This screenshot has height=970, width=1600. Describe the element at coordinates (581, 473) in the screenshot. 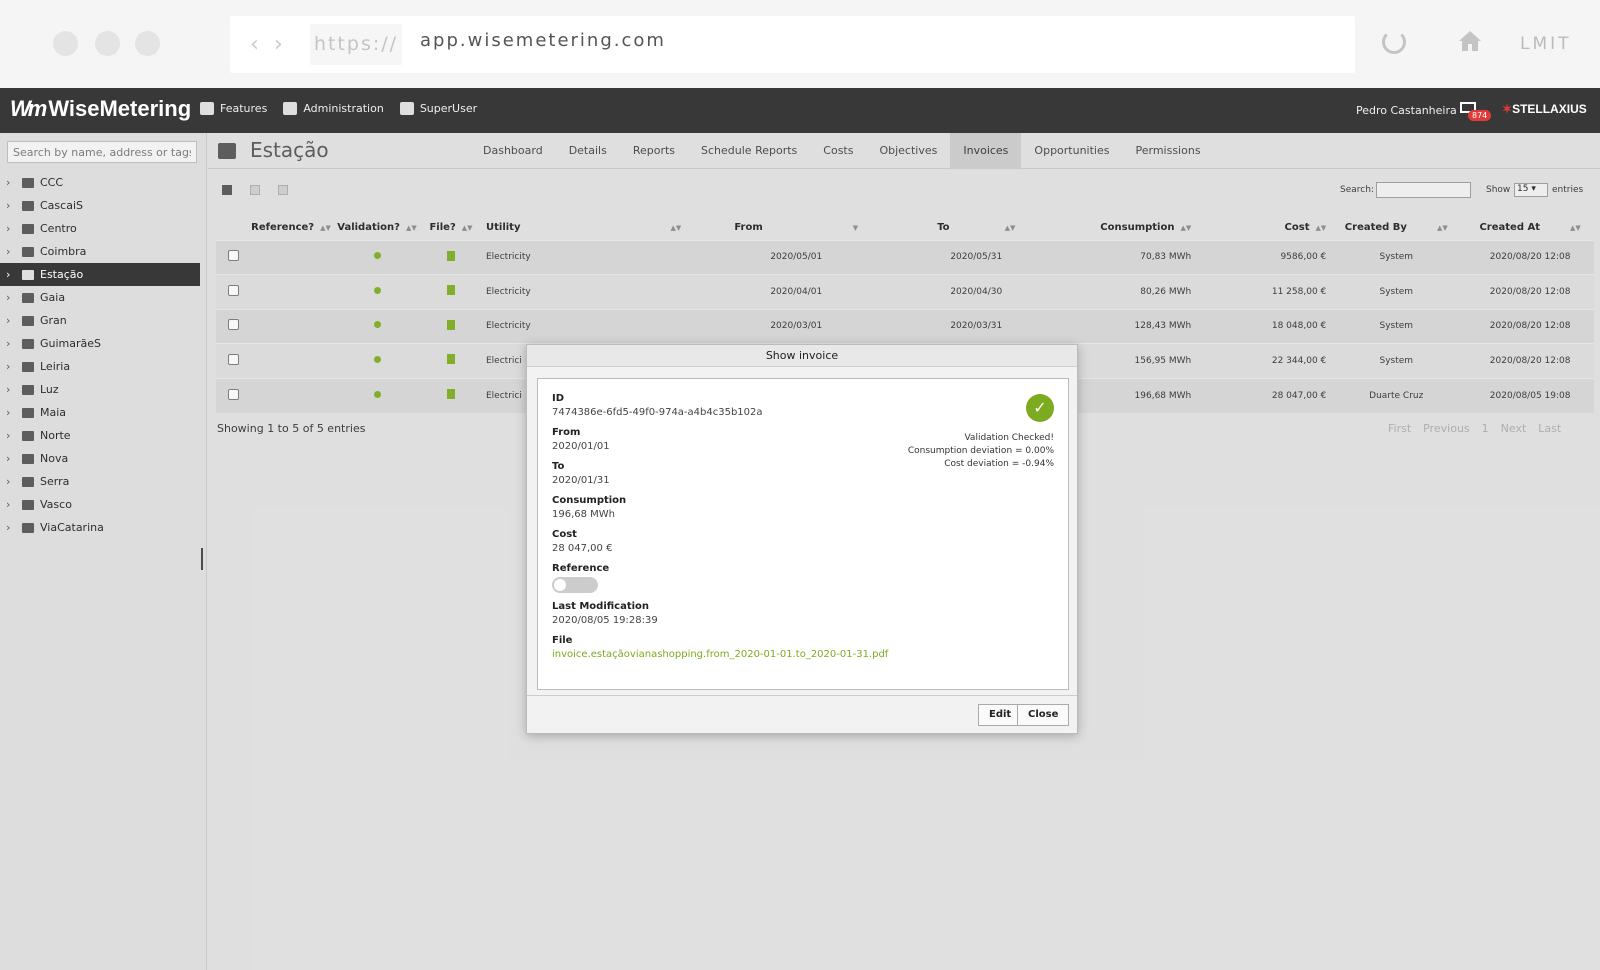

I see `field-to: To 2020/01/31` at that location.